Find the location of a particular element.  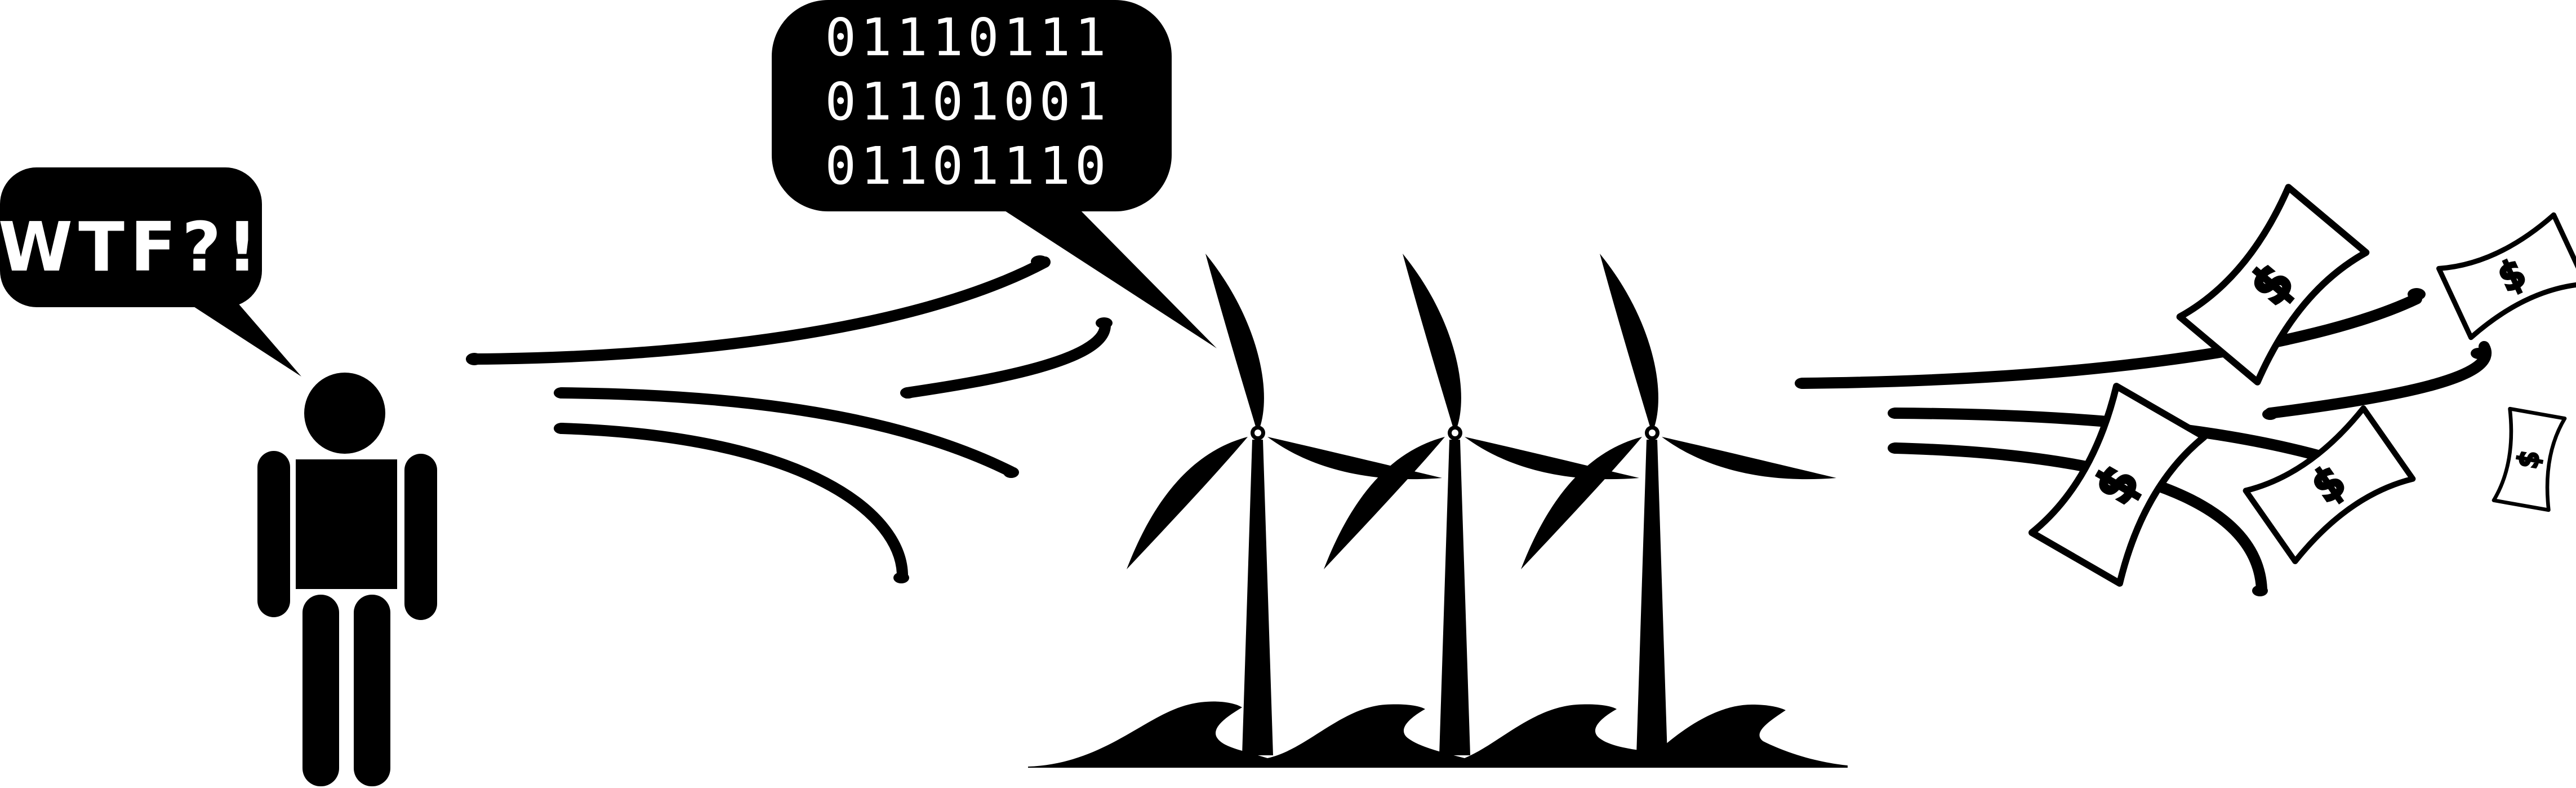

binary-line-1: 01110111 is located at coordinates (967, 37).